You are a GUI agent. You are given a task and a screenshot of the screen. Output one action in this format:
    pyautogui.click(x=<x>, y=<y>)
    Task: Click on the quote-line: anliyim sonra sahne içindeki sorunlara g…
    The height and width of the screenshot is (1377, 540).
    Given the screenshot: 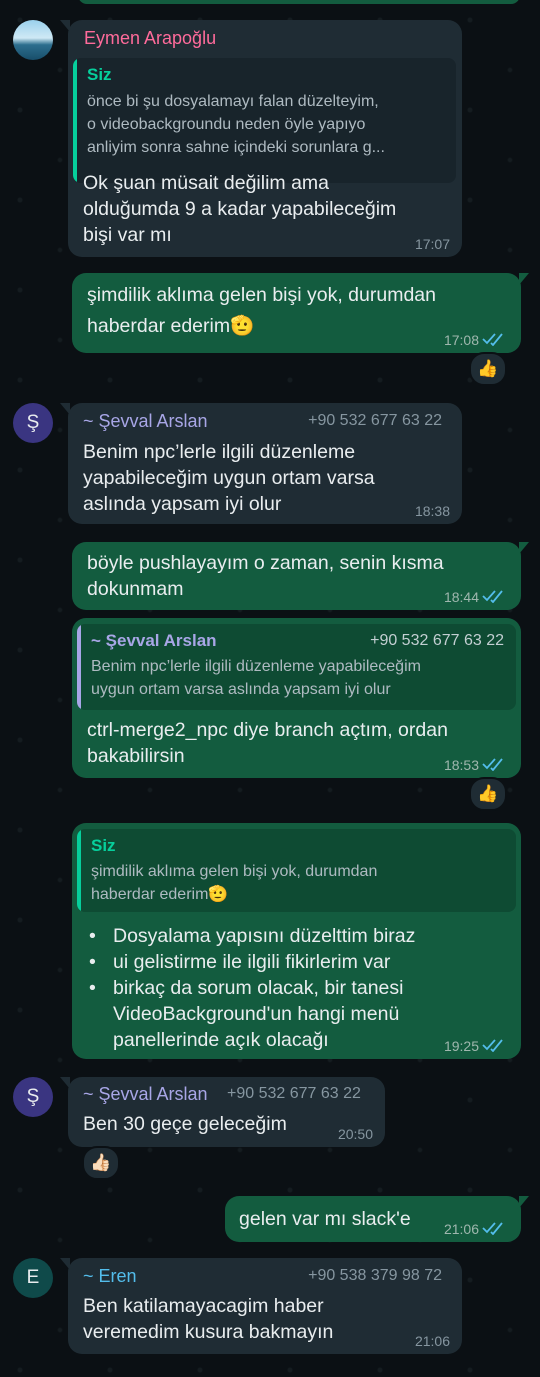 What is the action you would take?
    pyautogui.click(x=236, y=147)
    